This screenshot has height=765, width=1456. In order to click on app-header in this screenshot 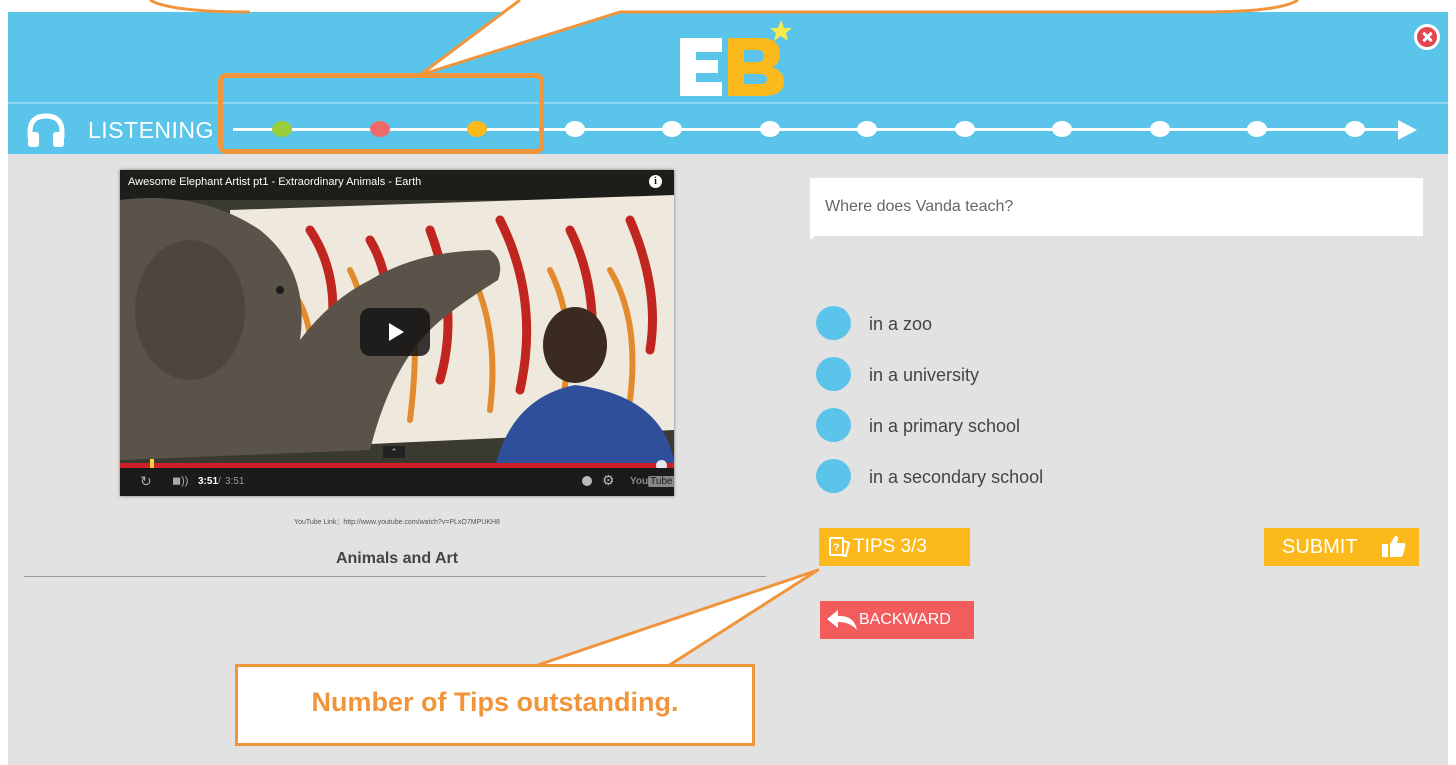, I will do `click(728, 57)`.